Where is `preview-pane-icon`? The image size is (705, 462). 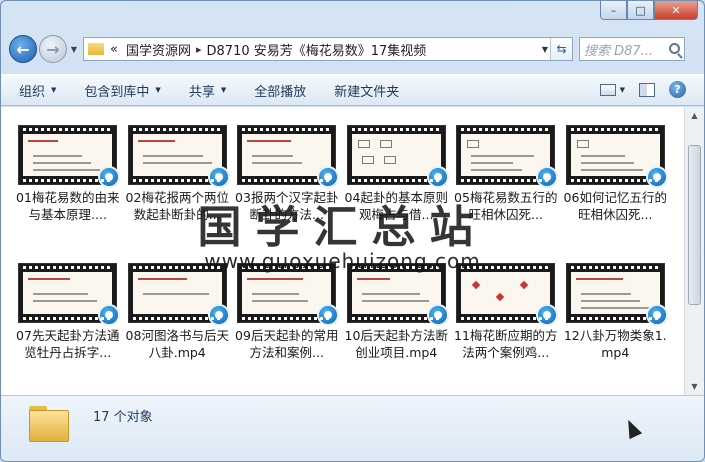 preview-pane-icon is located at coordinates (647, 89).